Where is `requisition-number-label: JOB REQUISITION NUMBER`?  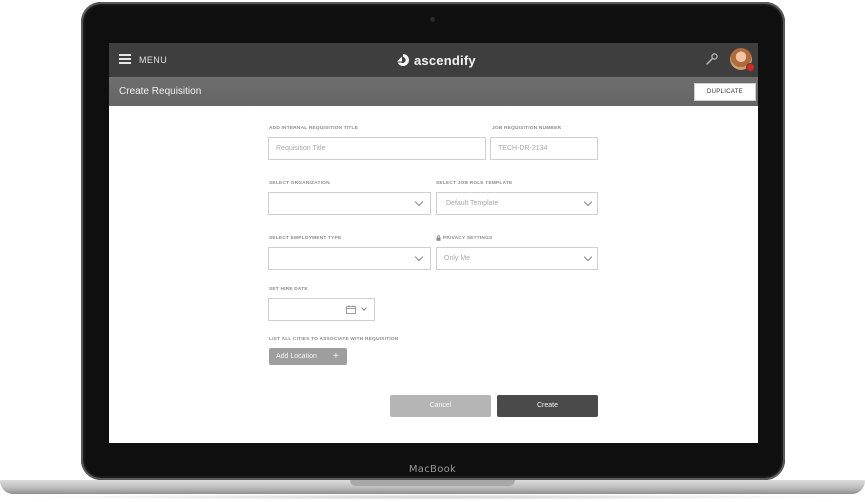
requisition-number-label: JOB REQUISITION NUMBER is located at coordinates (527, 128).